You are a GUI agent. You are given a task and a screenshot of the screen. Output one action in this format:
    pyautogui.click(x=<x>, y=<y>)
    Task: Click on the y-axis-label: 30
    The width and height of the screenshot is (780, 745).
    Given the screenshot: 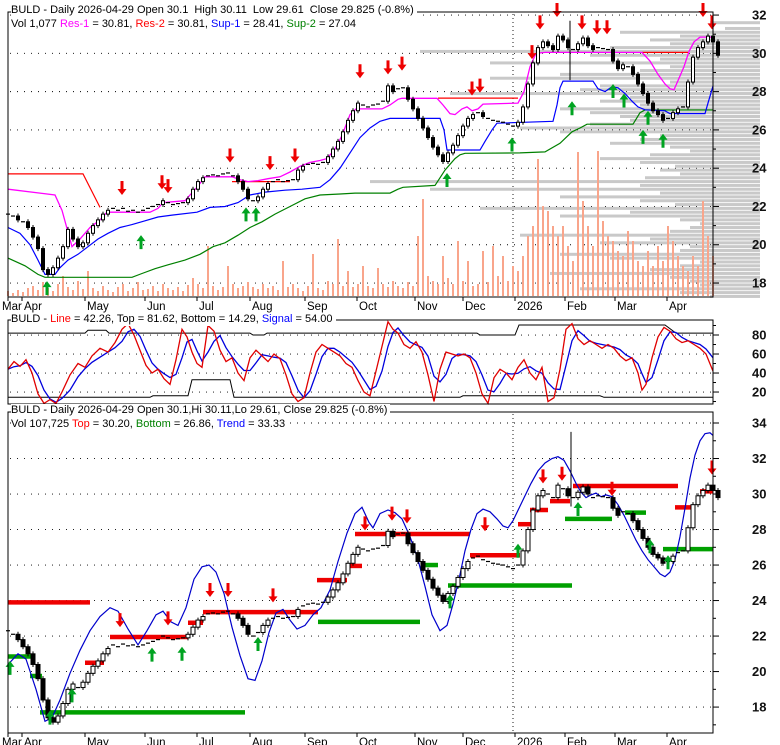 What is the action you would take?
    pyautogui.click(x=759, y=494)
    